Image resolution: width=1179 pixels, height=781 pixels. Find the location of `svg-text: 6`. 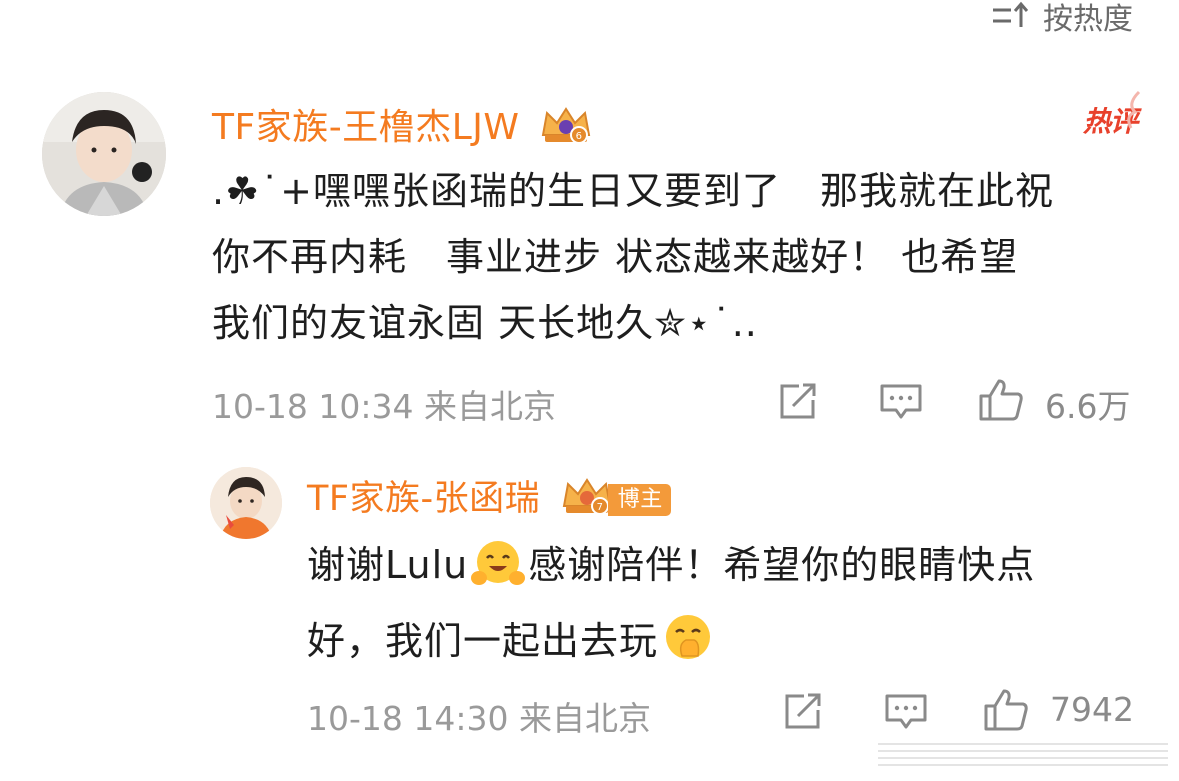

svg-text: 6 is located at coordinates (579, 136).